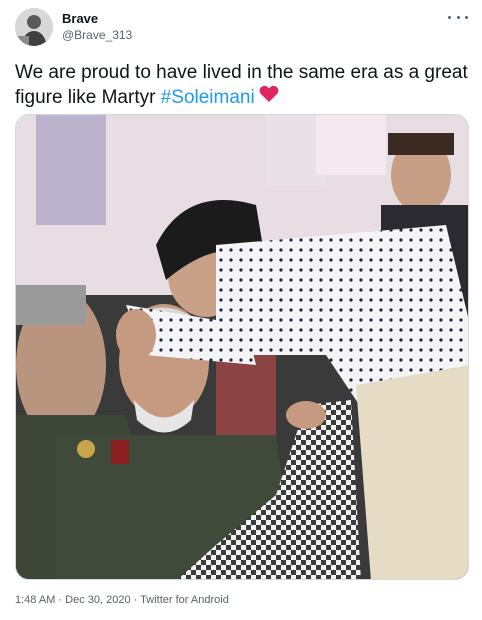 This screenshot has width=482, height=620. I want to click on avatar, so click(34, 27).